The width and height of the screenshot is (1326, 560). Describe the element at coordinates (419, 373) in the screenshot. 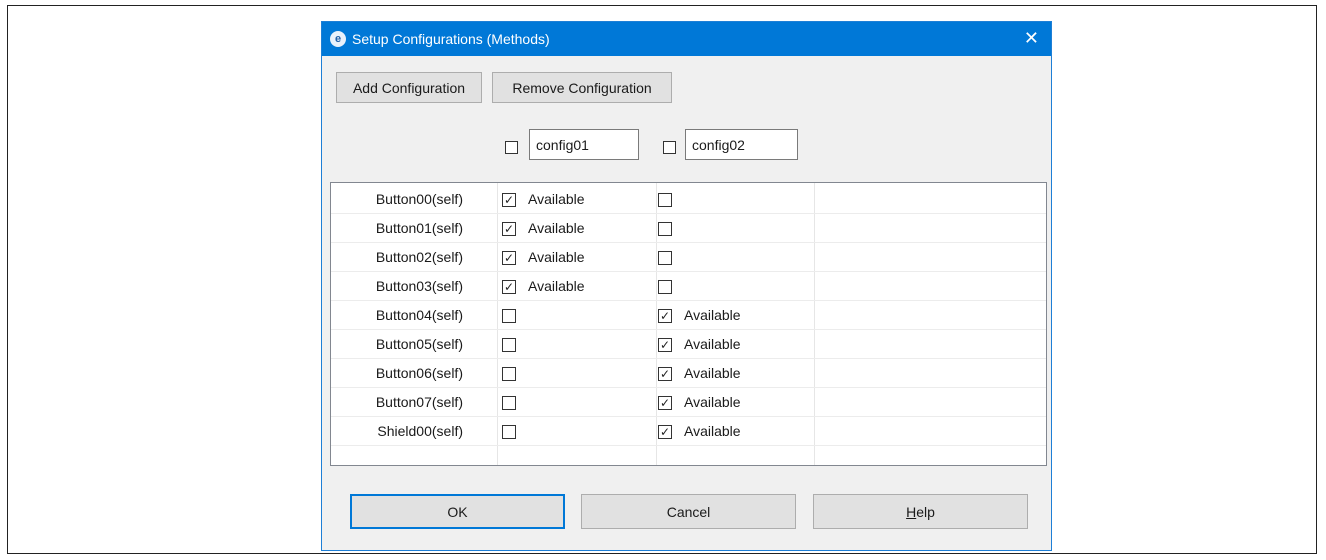

I see `row-label: Button06(self)` at that location.